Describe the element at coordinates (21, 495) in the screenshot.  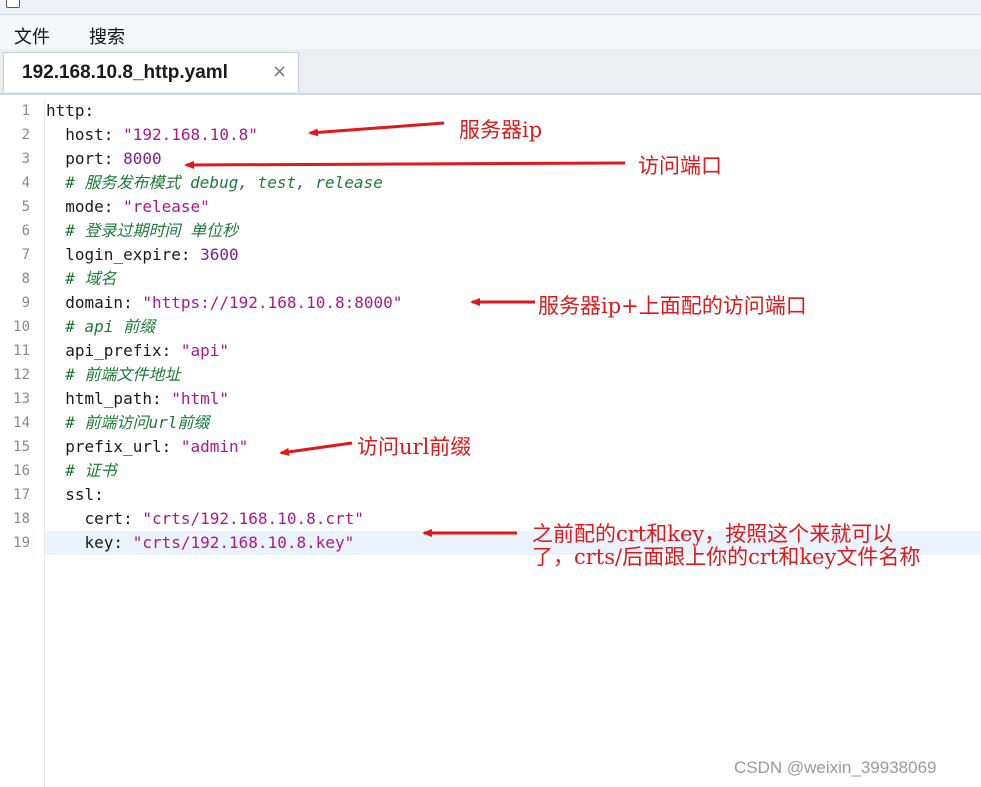
I see `line-number: 17` at that location.